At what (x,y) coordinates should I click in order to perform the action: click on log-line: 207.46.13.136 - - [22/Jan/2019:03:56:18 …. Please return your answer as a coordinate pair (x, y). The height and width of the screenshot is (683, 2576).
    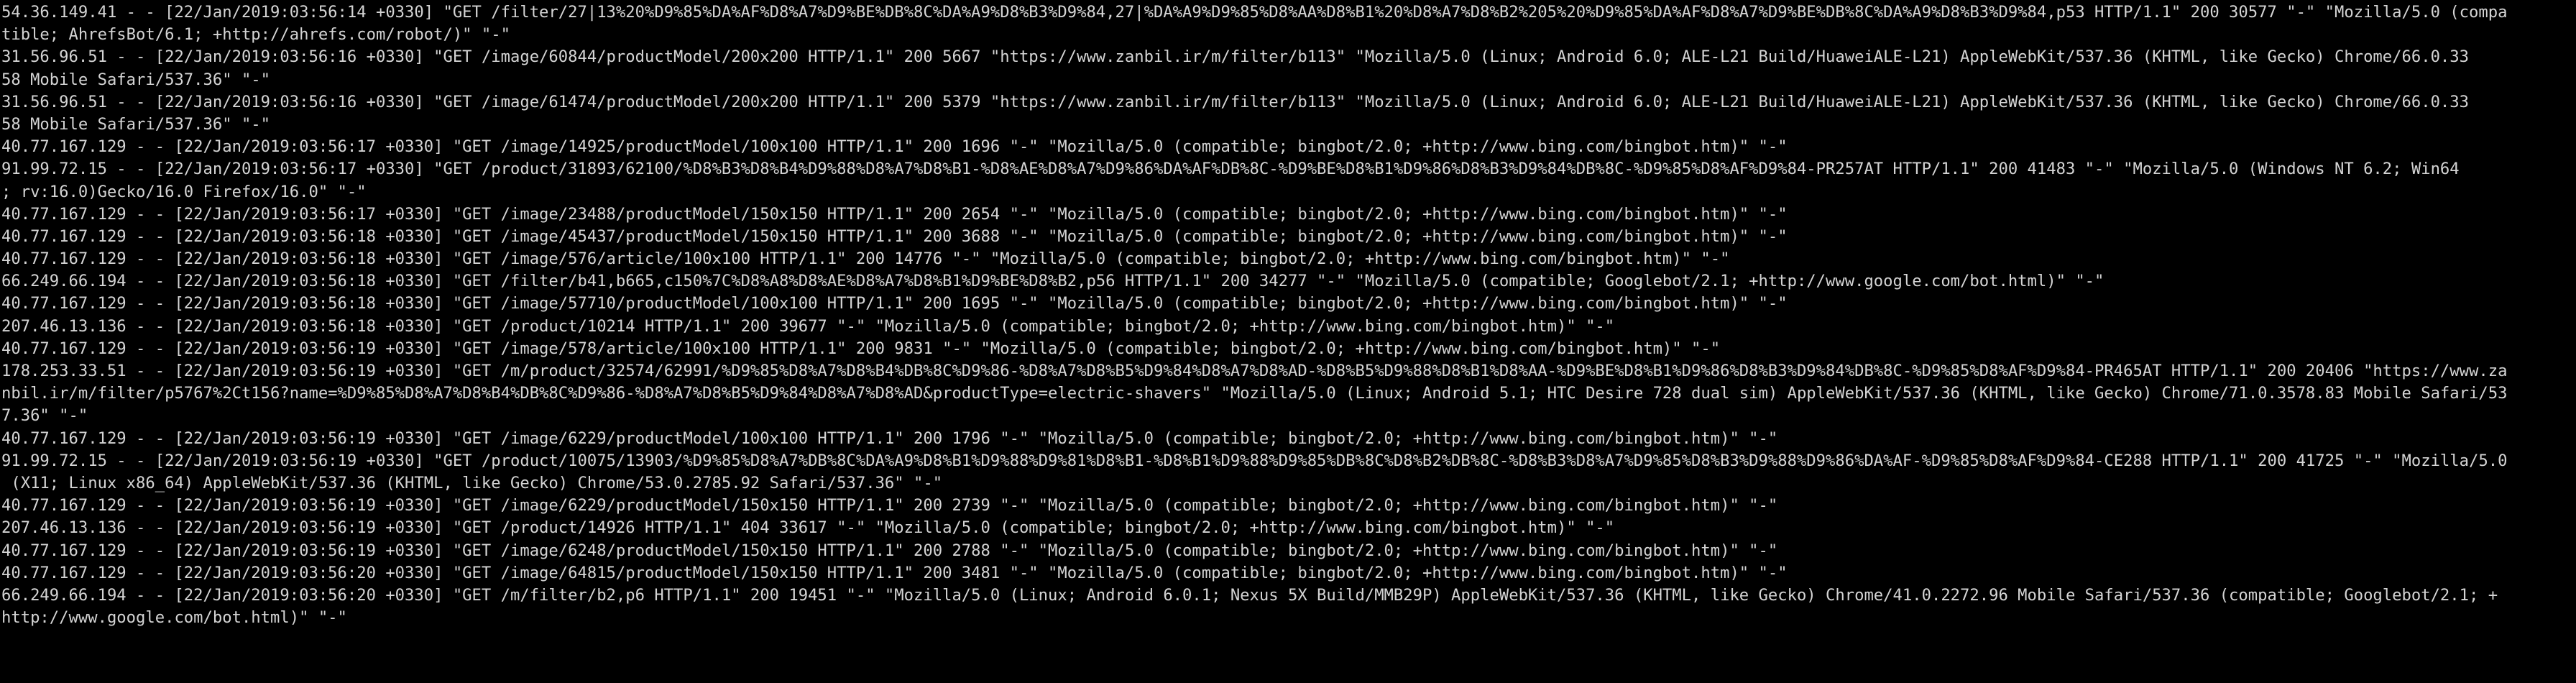
    Looking at the image, I should click on (808, 326).